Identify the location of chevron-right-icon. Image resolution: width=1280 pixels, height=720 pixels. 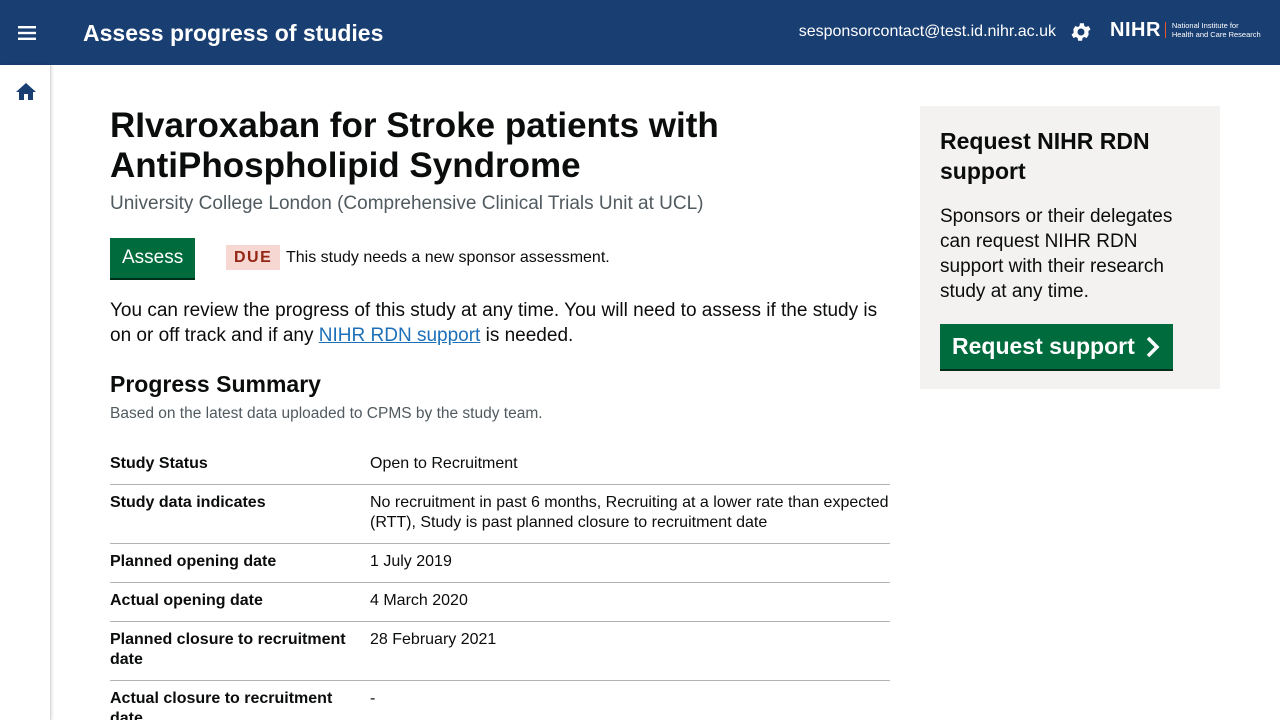
(1153, 346).